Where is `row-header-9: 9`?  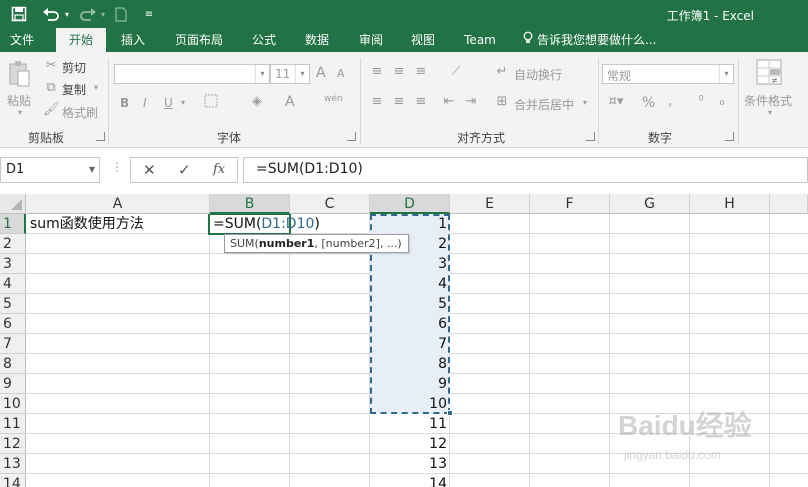
row-header-9: 9 is located at coordinates (13, 384).